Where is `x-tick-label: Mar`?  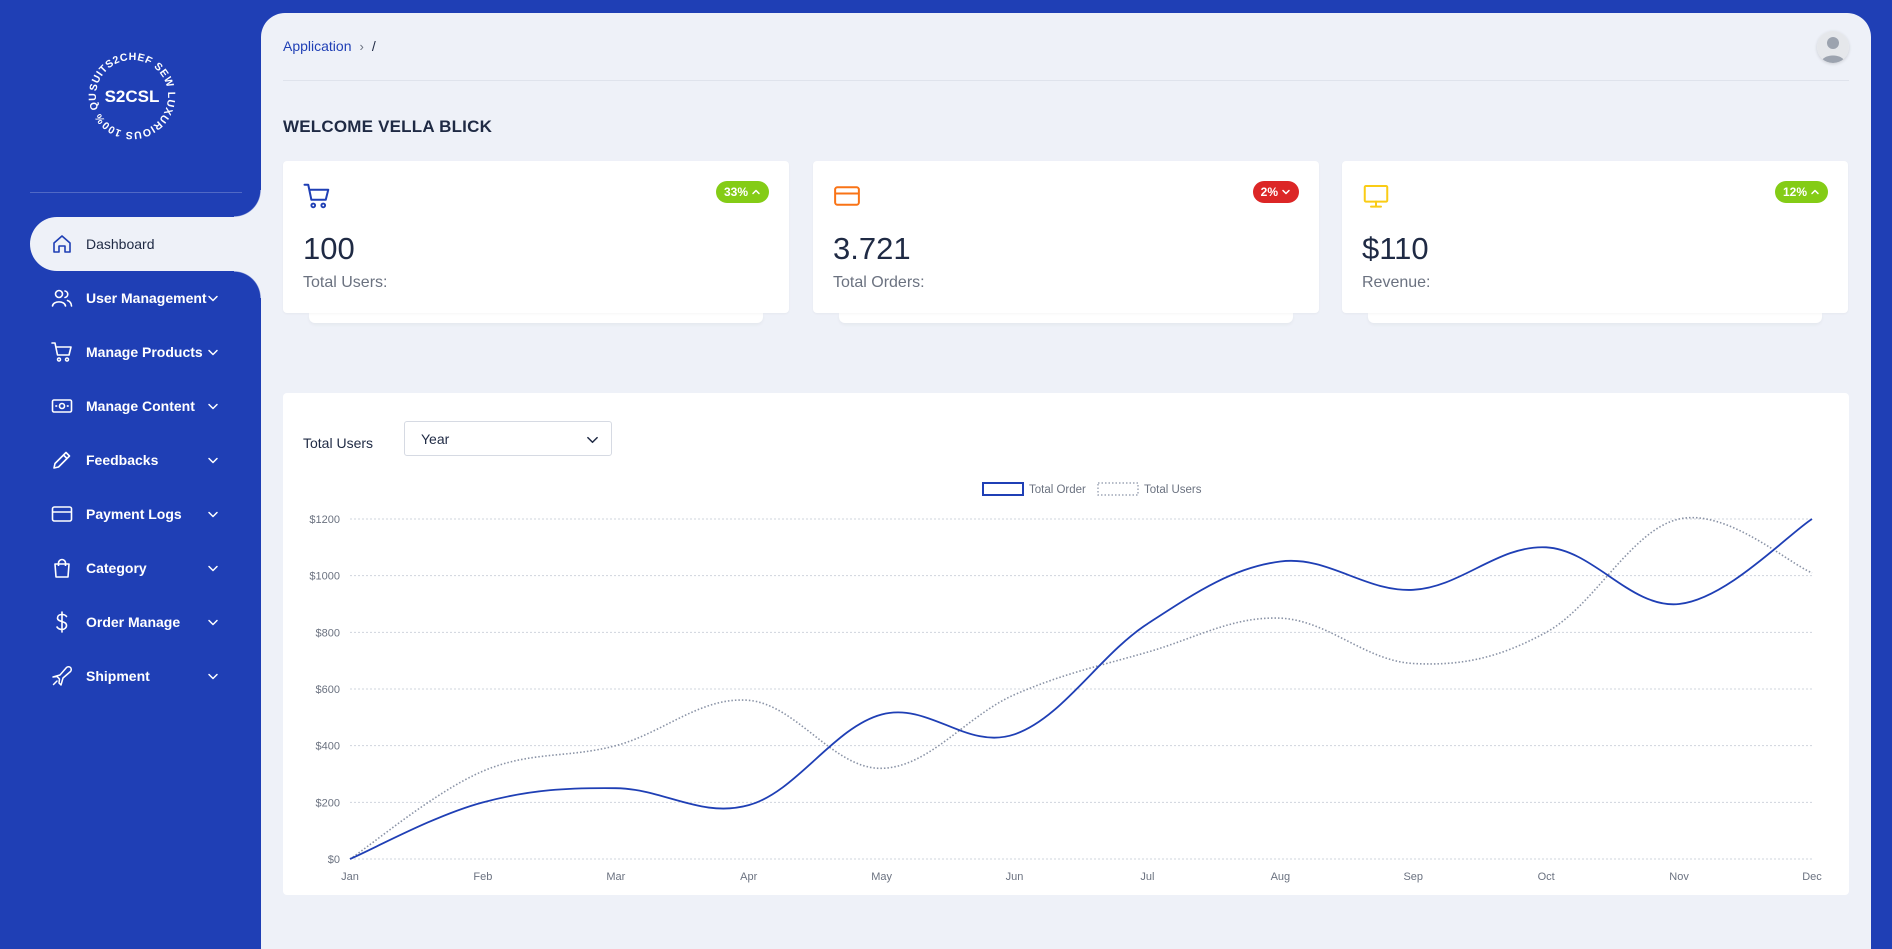
x-tick-label: Mar is located at coordinates (615, 877).